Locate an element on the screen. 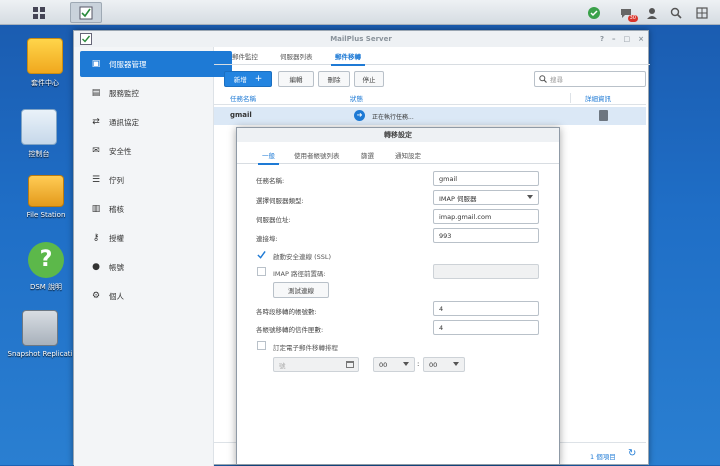 The image size is (720, 466). imap-prefix-field is located at coordinates (486, 271).